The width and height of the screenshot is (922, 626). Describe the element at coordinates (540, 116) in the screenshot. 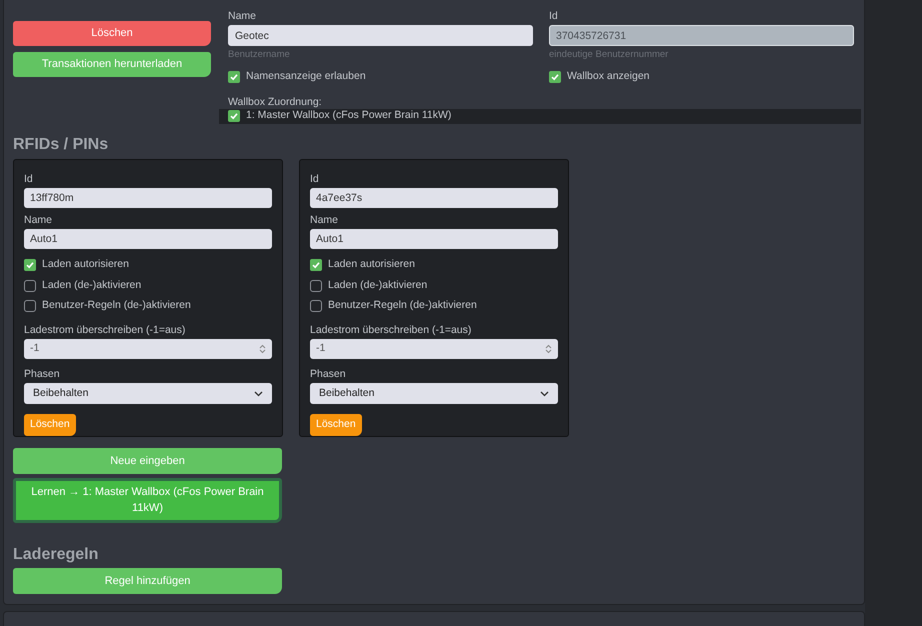

I see `wallbox-row: 1: Master Wallbox (cFos Power Brain 11kW)` at that location.